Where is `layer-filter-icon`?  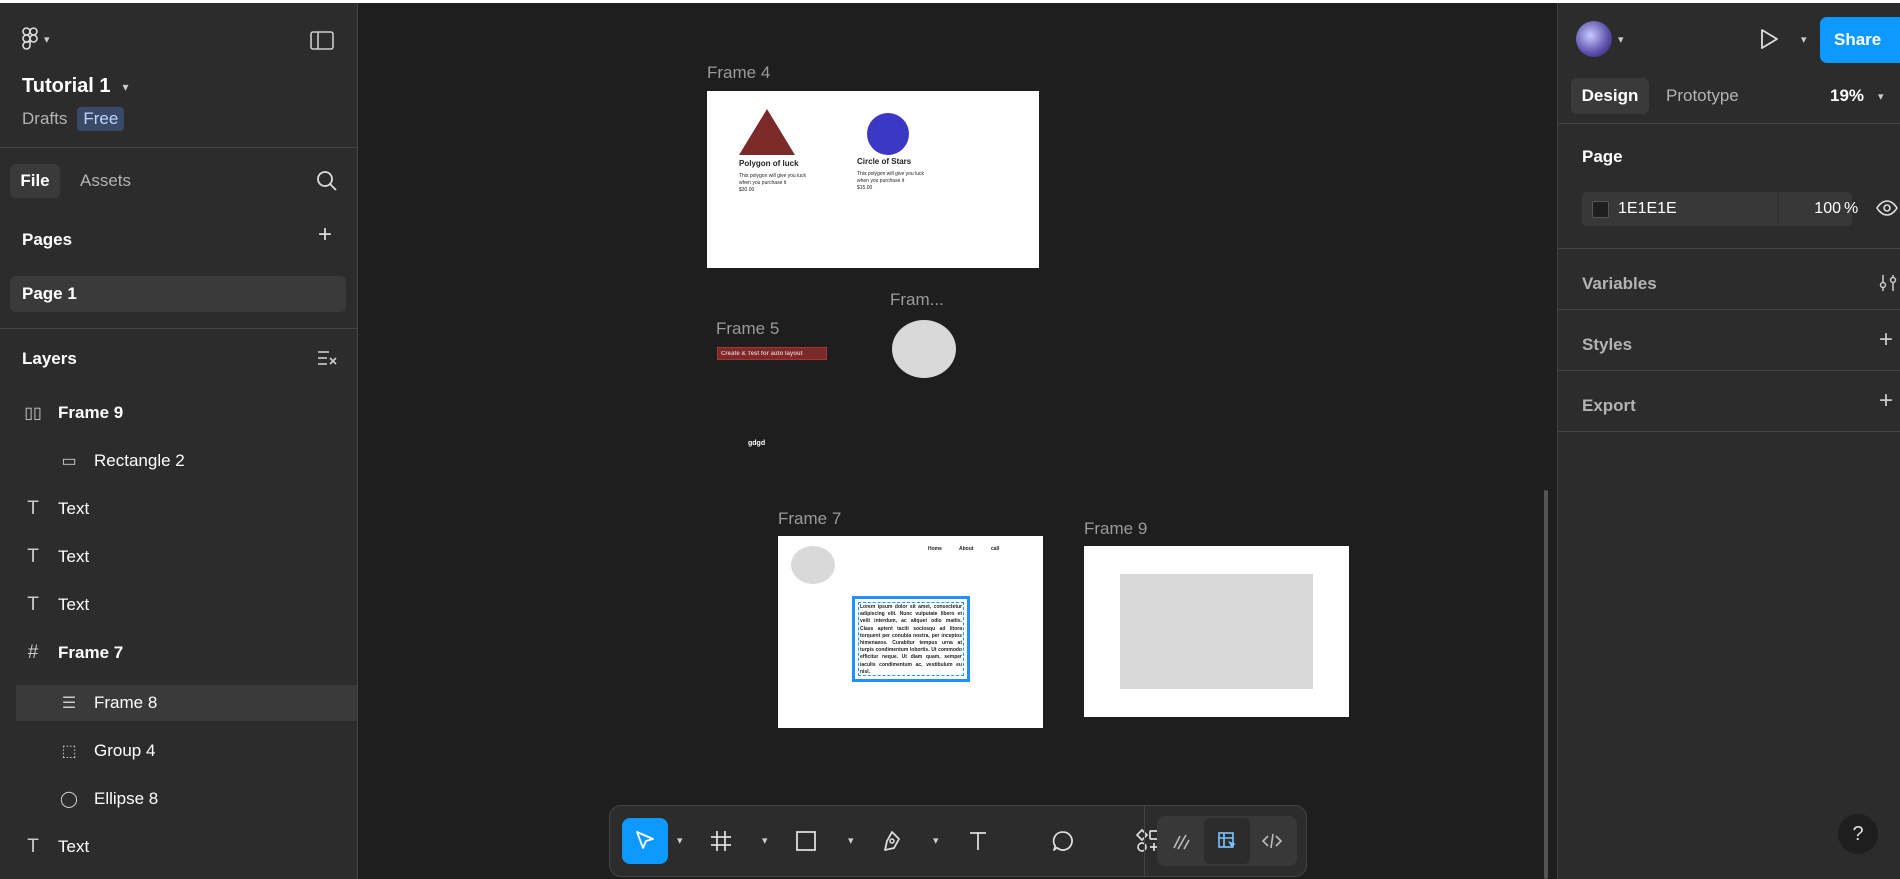
layer-filter-icon is located at coordinates (327, 358).